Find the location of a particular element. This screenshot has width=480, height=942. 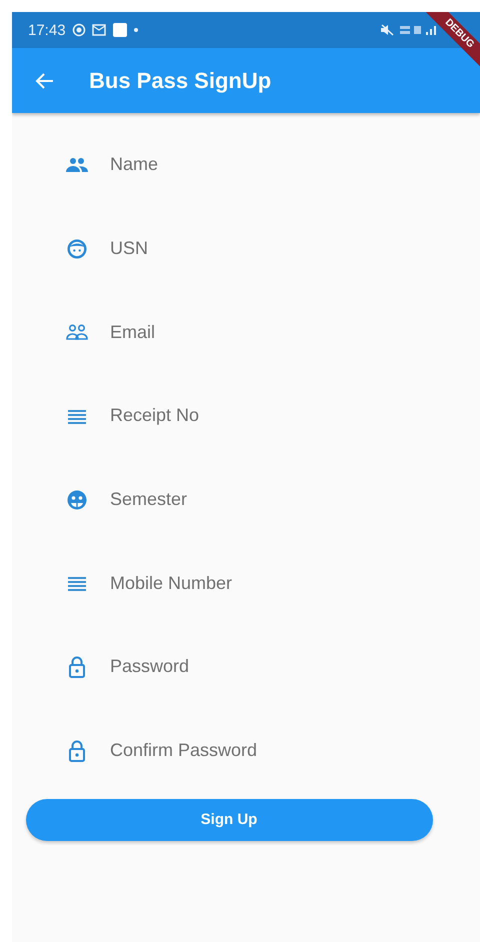

mute-icon is located at coordinates (387, 30).